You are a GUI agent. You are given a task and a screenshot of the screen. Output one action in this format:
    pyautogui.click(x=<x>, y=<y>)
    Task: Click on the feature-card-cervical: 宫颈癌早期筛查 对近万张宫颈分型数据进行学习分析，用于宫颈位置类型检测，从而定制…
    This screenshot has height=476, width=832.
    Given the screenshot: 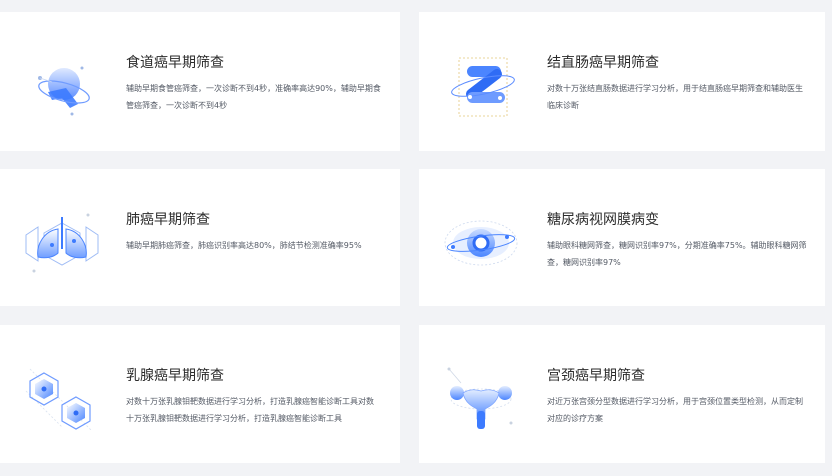 What is the action you would take?
    pyautogui.click(x=622, y=394)
    